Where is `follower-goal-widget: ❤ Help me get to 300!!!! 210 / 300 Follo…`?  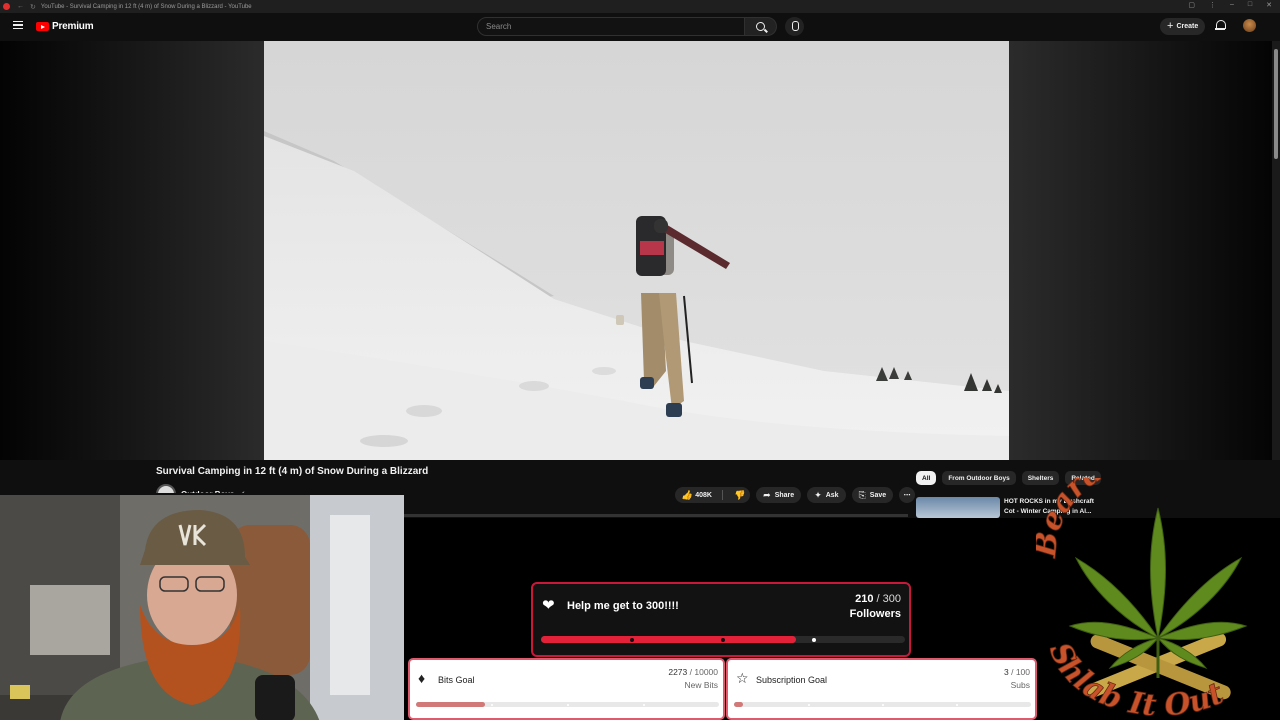 follower-goal-widget: ❤ Help me get to 300!!!! 210 / 300 Follo… is located at coordinates (721, 619).